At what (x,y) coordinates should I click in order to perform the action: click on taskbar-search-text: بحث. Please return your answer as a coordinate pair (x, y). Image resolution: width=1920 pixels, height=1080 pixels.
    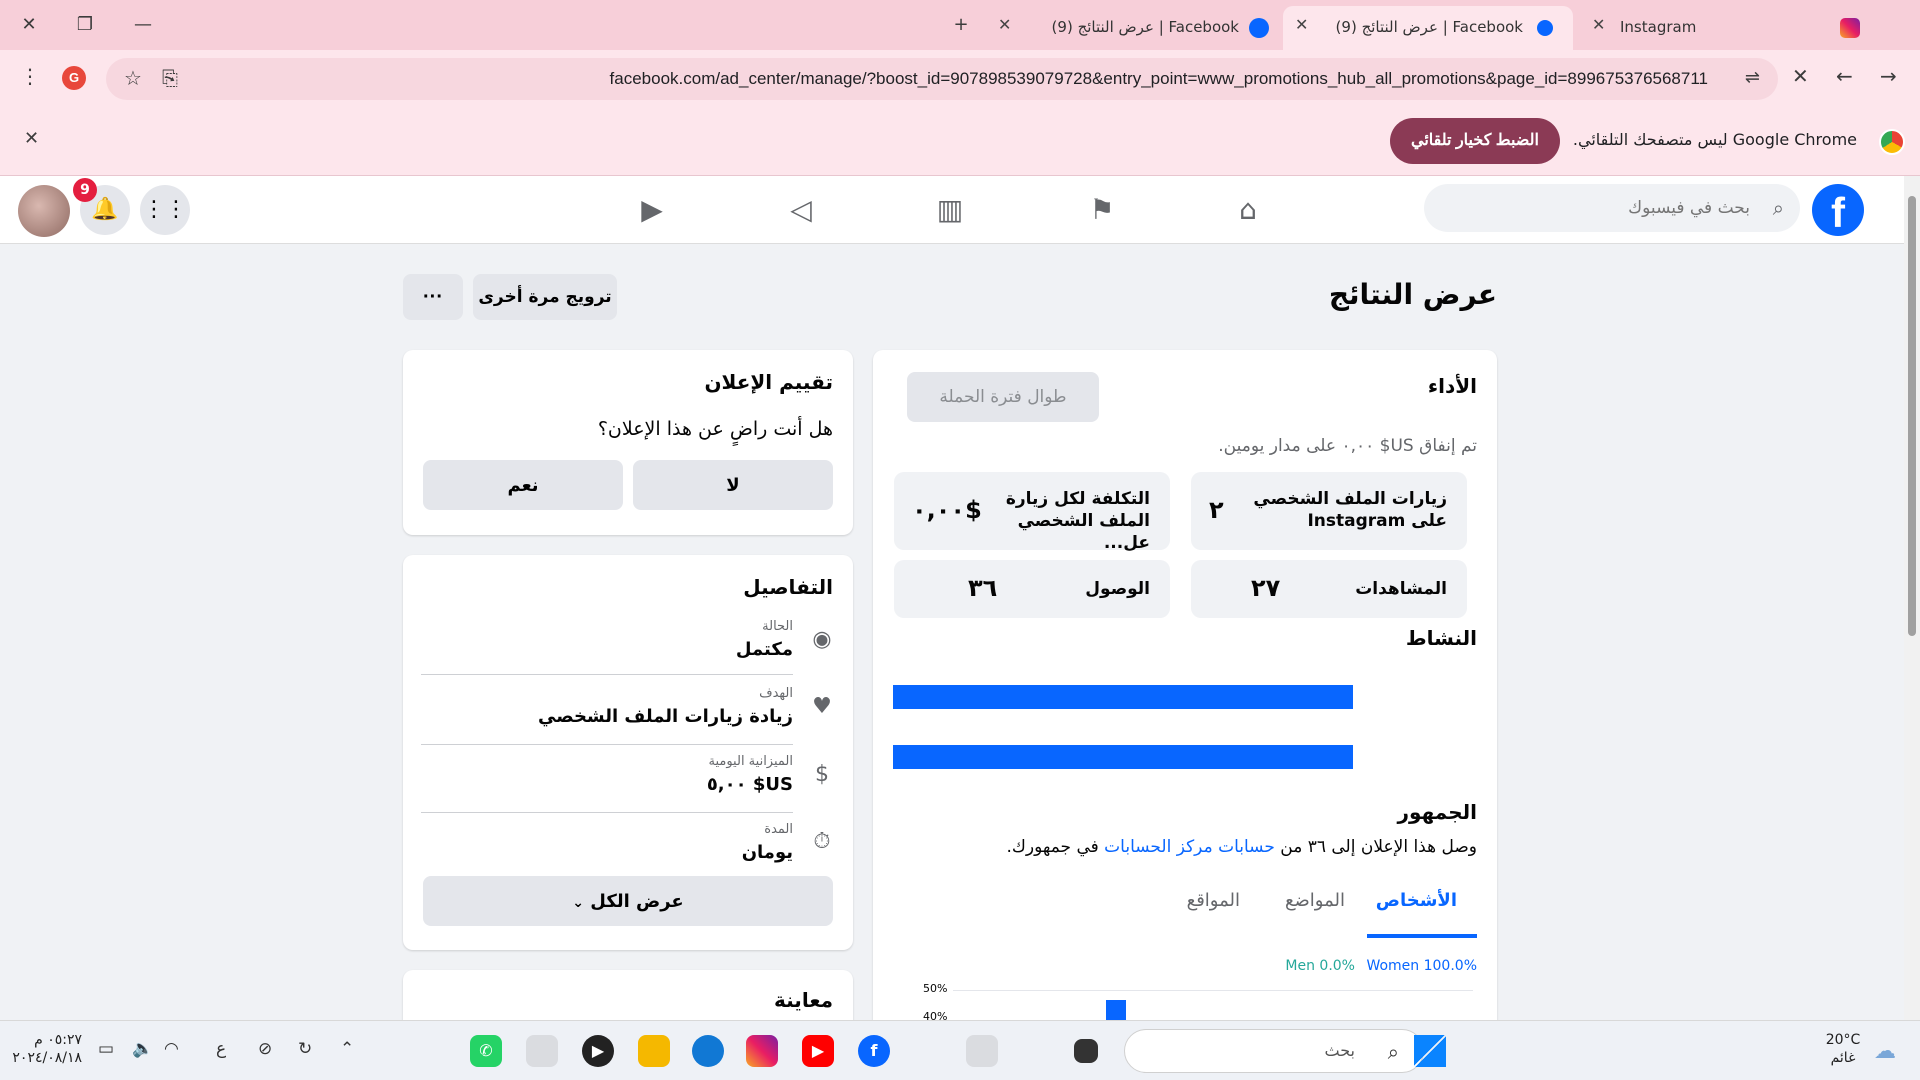
    Looking at the image, I should click on (1340, 1050).